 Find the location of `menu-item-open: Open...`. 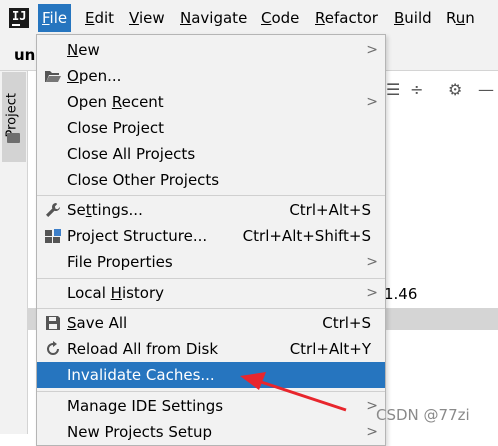

menu-item-open: Open... is located at coordinates (211, 76).